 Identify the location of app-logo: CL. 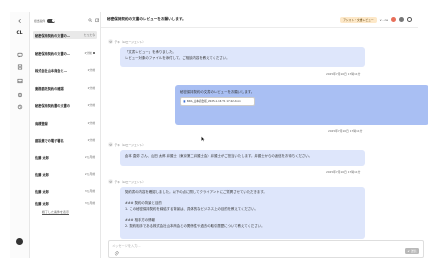
(19, 33).